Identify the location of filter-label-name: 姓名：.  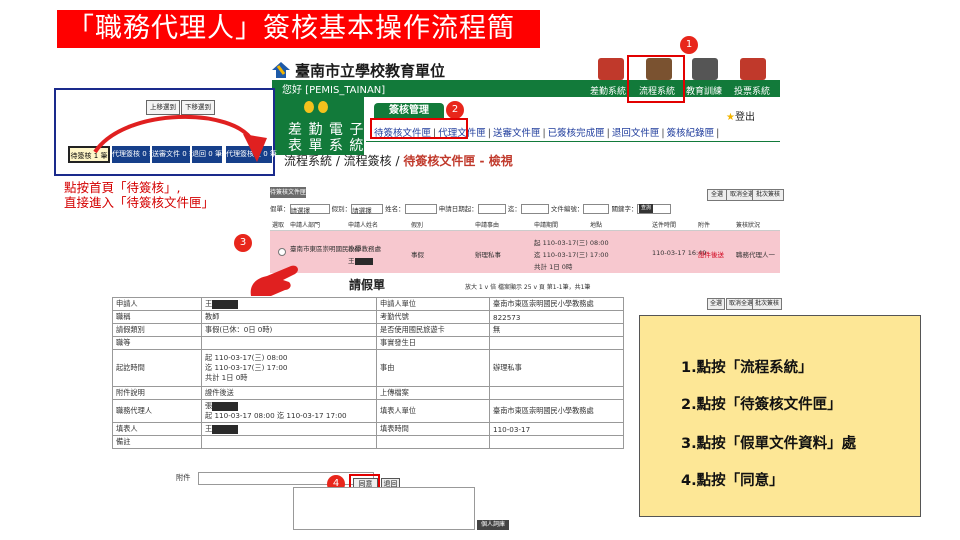
(395, 209).